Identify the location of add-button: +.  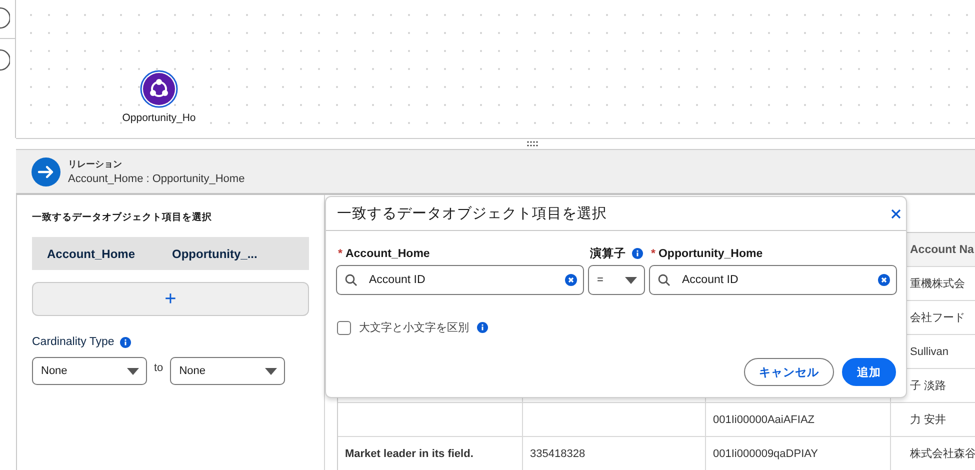
(170, 299).